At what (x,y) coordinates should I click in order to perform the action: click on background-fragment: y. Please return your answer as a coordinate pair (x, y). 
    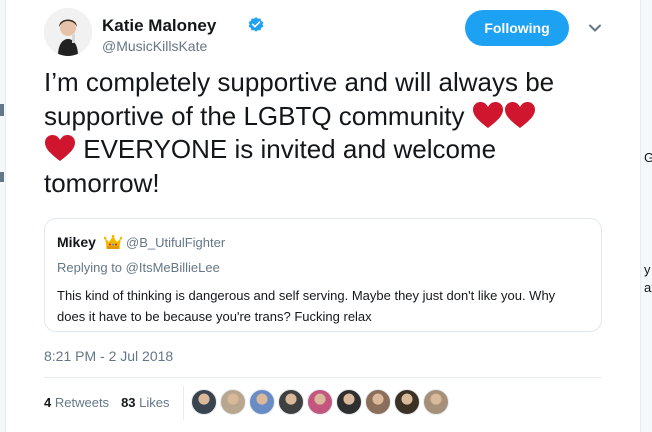
    Looking at the image, I should click on (647, 269).